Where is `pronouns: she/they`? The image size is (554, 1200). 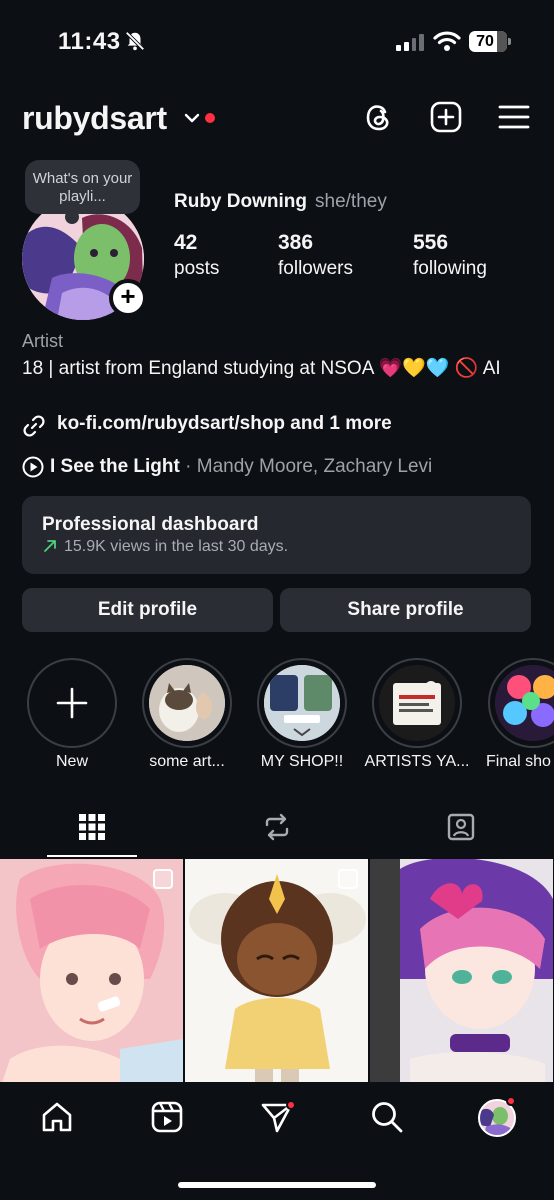 pronouns: she/they is located at coordinates (351, 201).